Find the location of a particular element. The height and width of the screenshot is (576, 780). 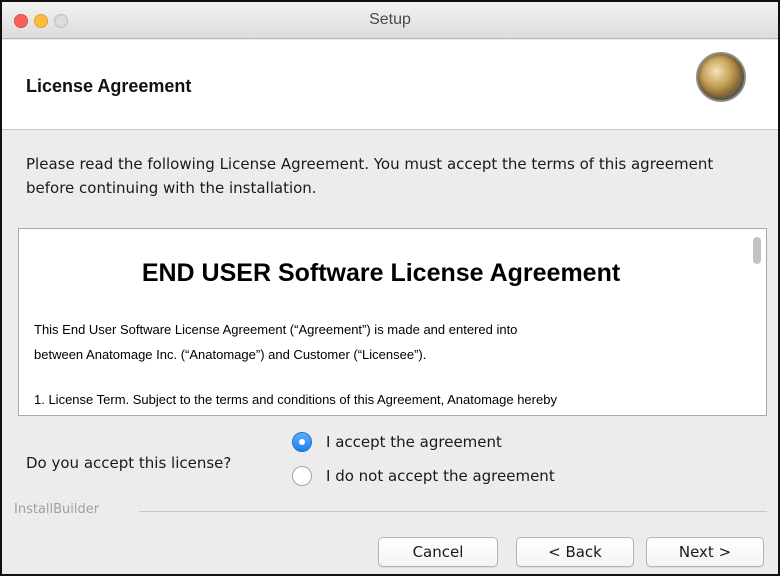

back-button: < Back is located at coordinates (575, 552).